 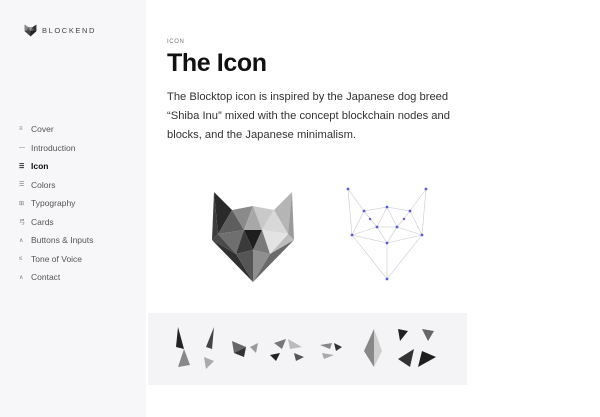 I want to click on typography-icon: ⊞, so click(x=22, y=203).